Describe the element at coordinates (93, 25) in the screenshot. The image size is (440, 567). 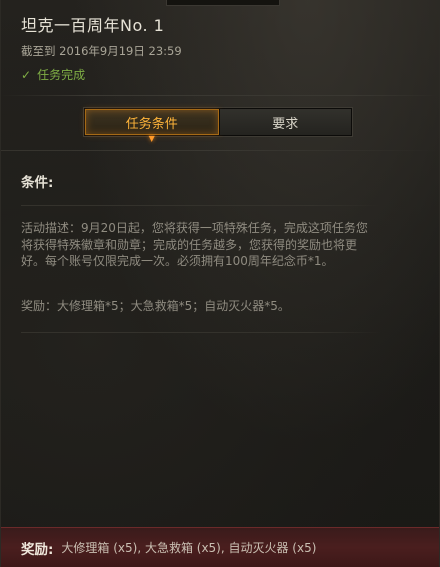
I see `mission-title: 坦克一百周年No. 1` at that location.